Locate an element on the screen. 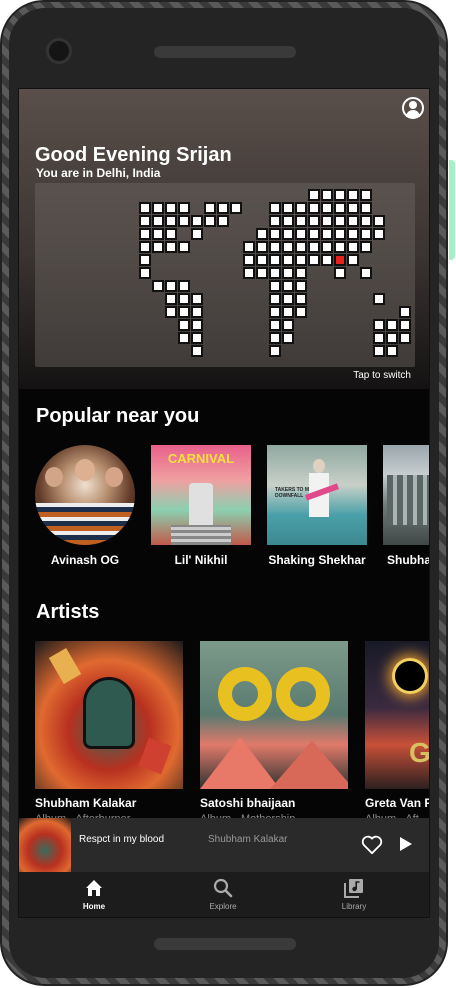 The image size is (456, 988). library-music-icon is located at coordinates (353, 888).